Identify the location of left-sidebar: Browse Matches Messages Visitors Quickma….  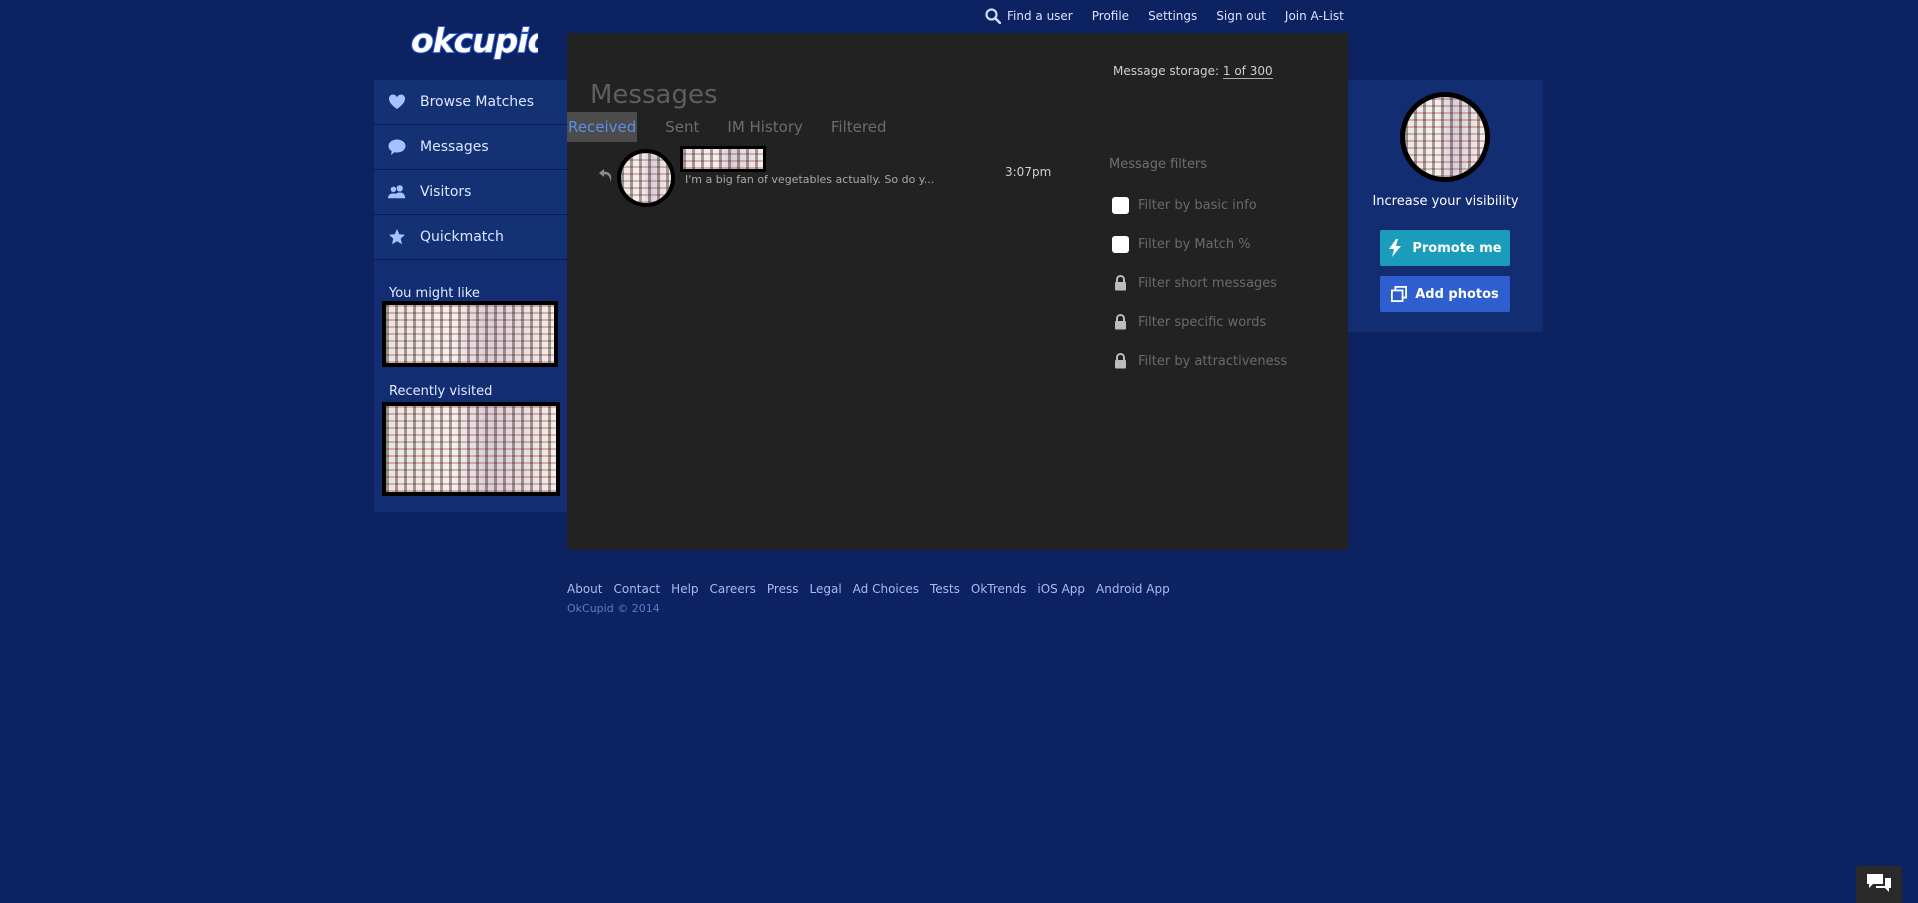
(470, 296).